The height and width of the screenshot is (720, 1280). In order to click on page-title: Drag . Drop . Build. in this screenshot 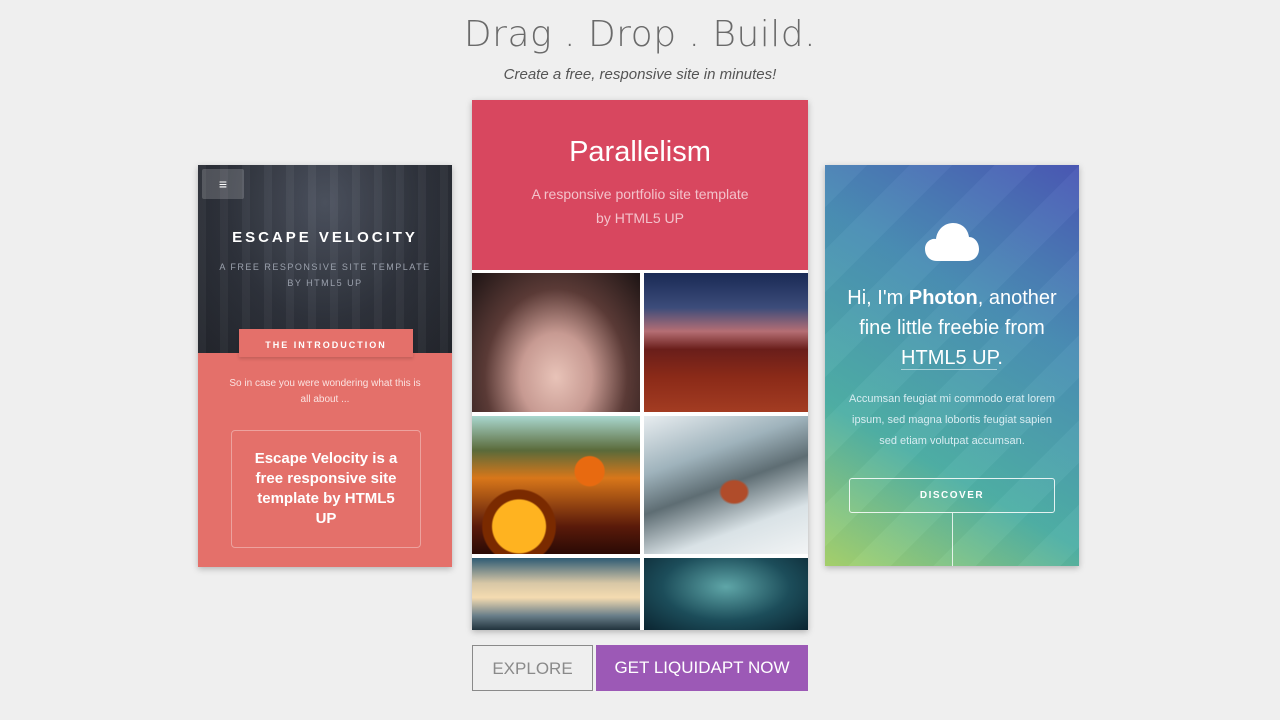, I will do `click(640, 34)`.